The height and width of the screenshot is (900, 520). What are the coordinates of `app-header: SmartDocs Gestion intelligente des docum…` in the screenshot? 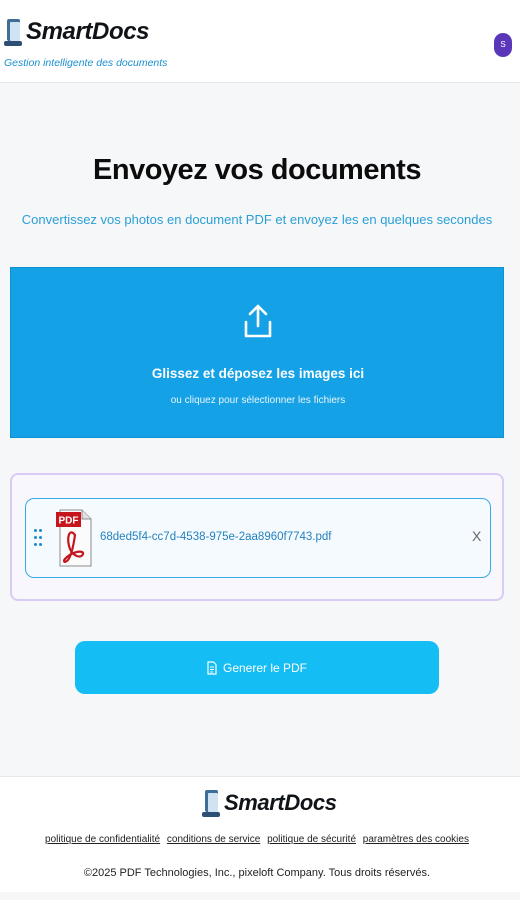 It's located at (260, 41).